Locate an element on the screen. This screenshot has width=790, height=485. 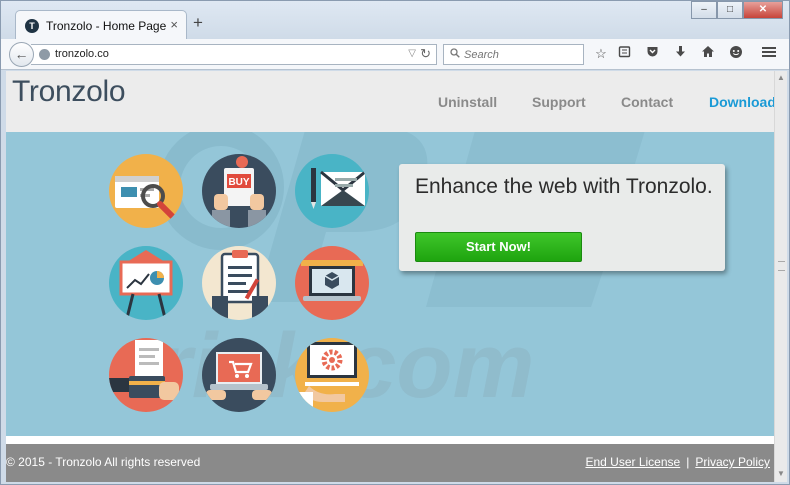
home-icon is located at coordinates (708, 54).